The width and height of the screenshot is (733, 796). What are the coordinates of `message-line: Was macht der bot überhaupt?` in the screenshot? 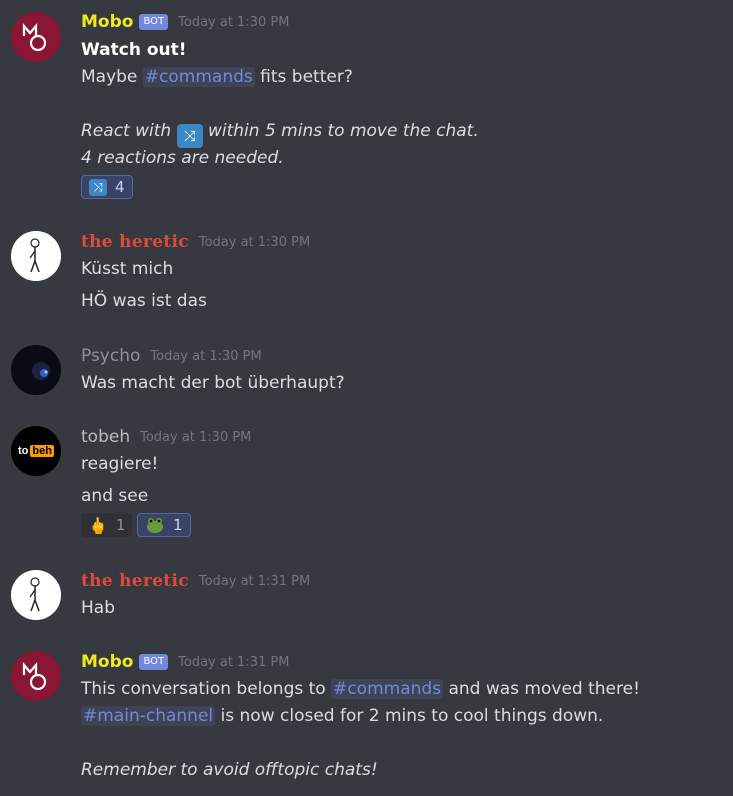 It's located at (213, 383).